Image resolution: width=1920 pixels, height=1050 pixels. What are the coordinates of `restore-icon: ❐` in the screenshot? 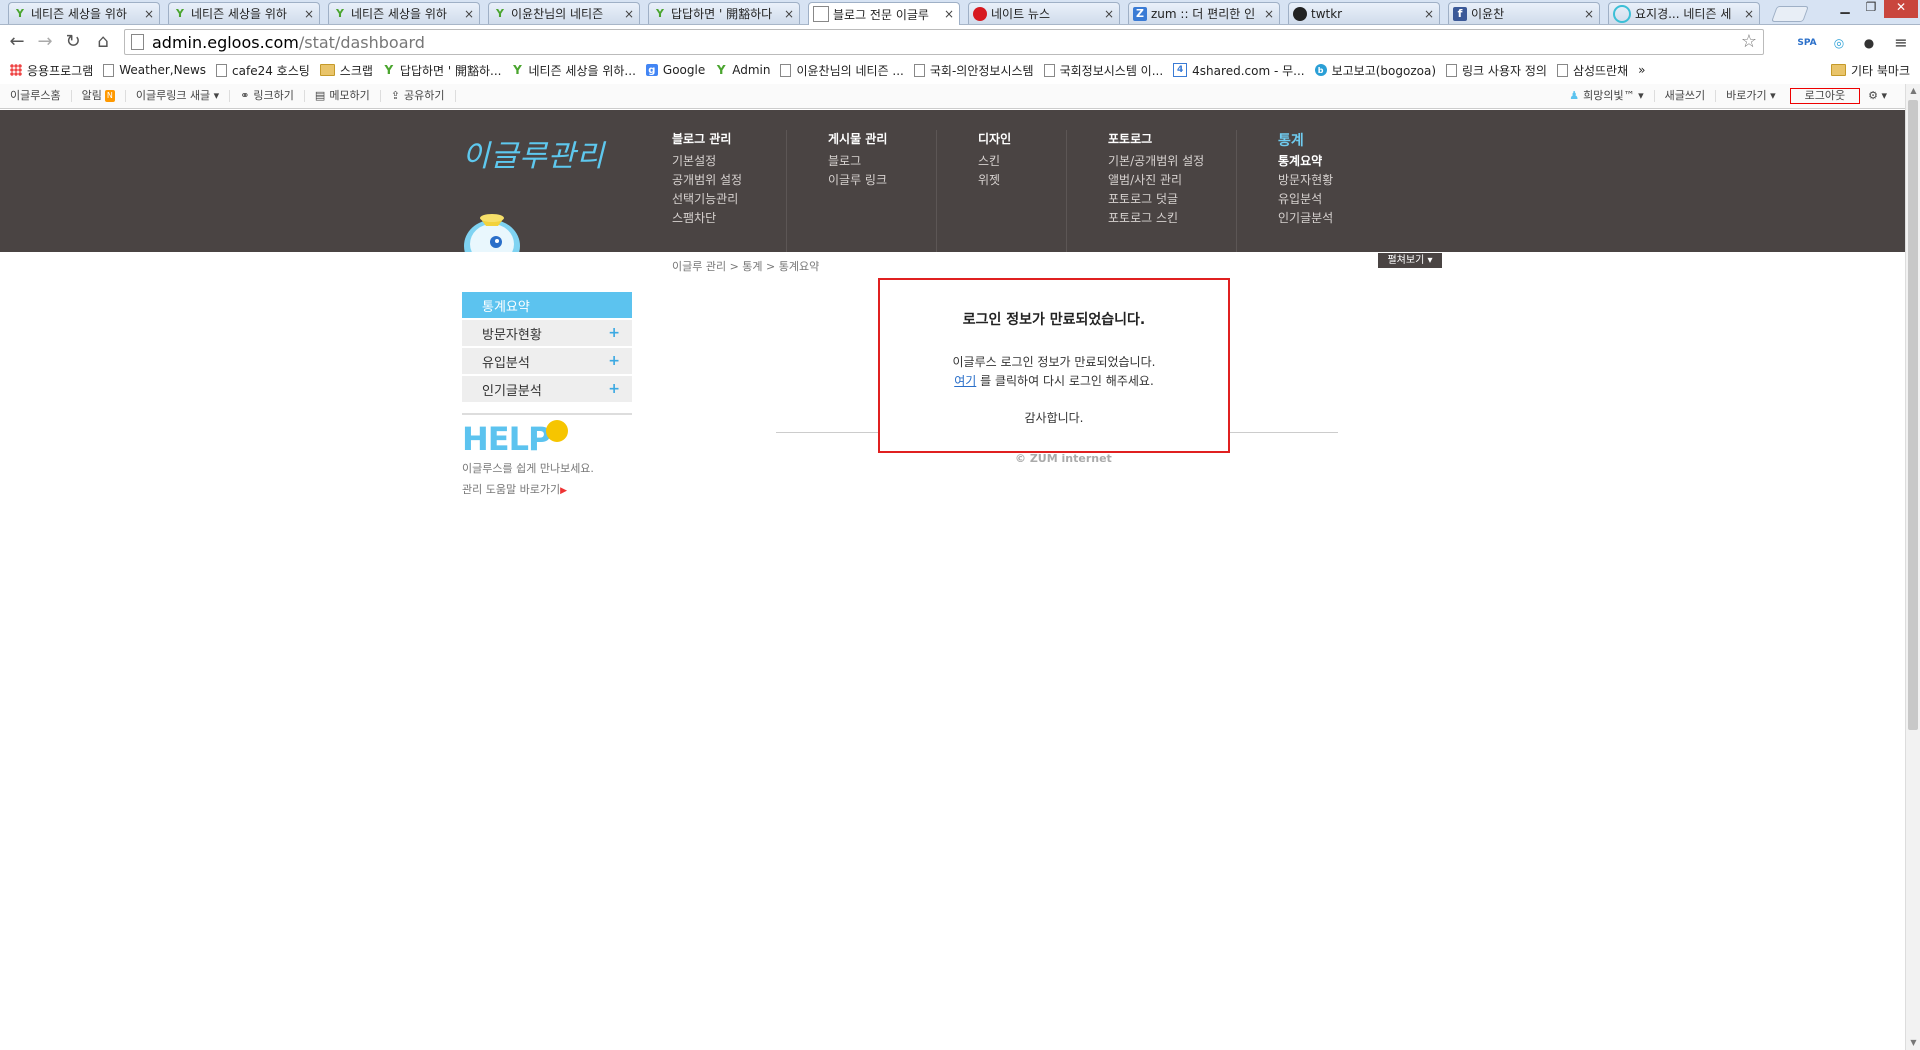 It's located at (1871, 9).